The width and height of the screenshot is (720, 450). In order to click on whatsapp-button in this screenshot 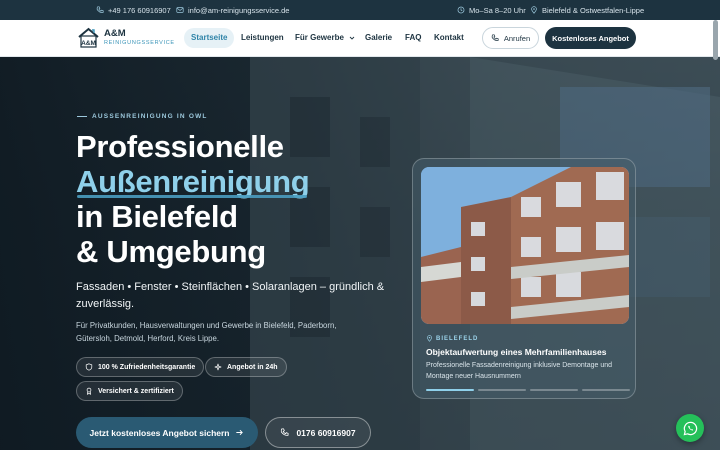, I will do `click(690, 428)`.